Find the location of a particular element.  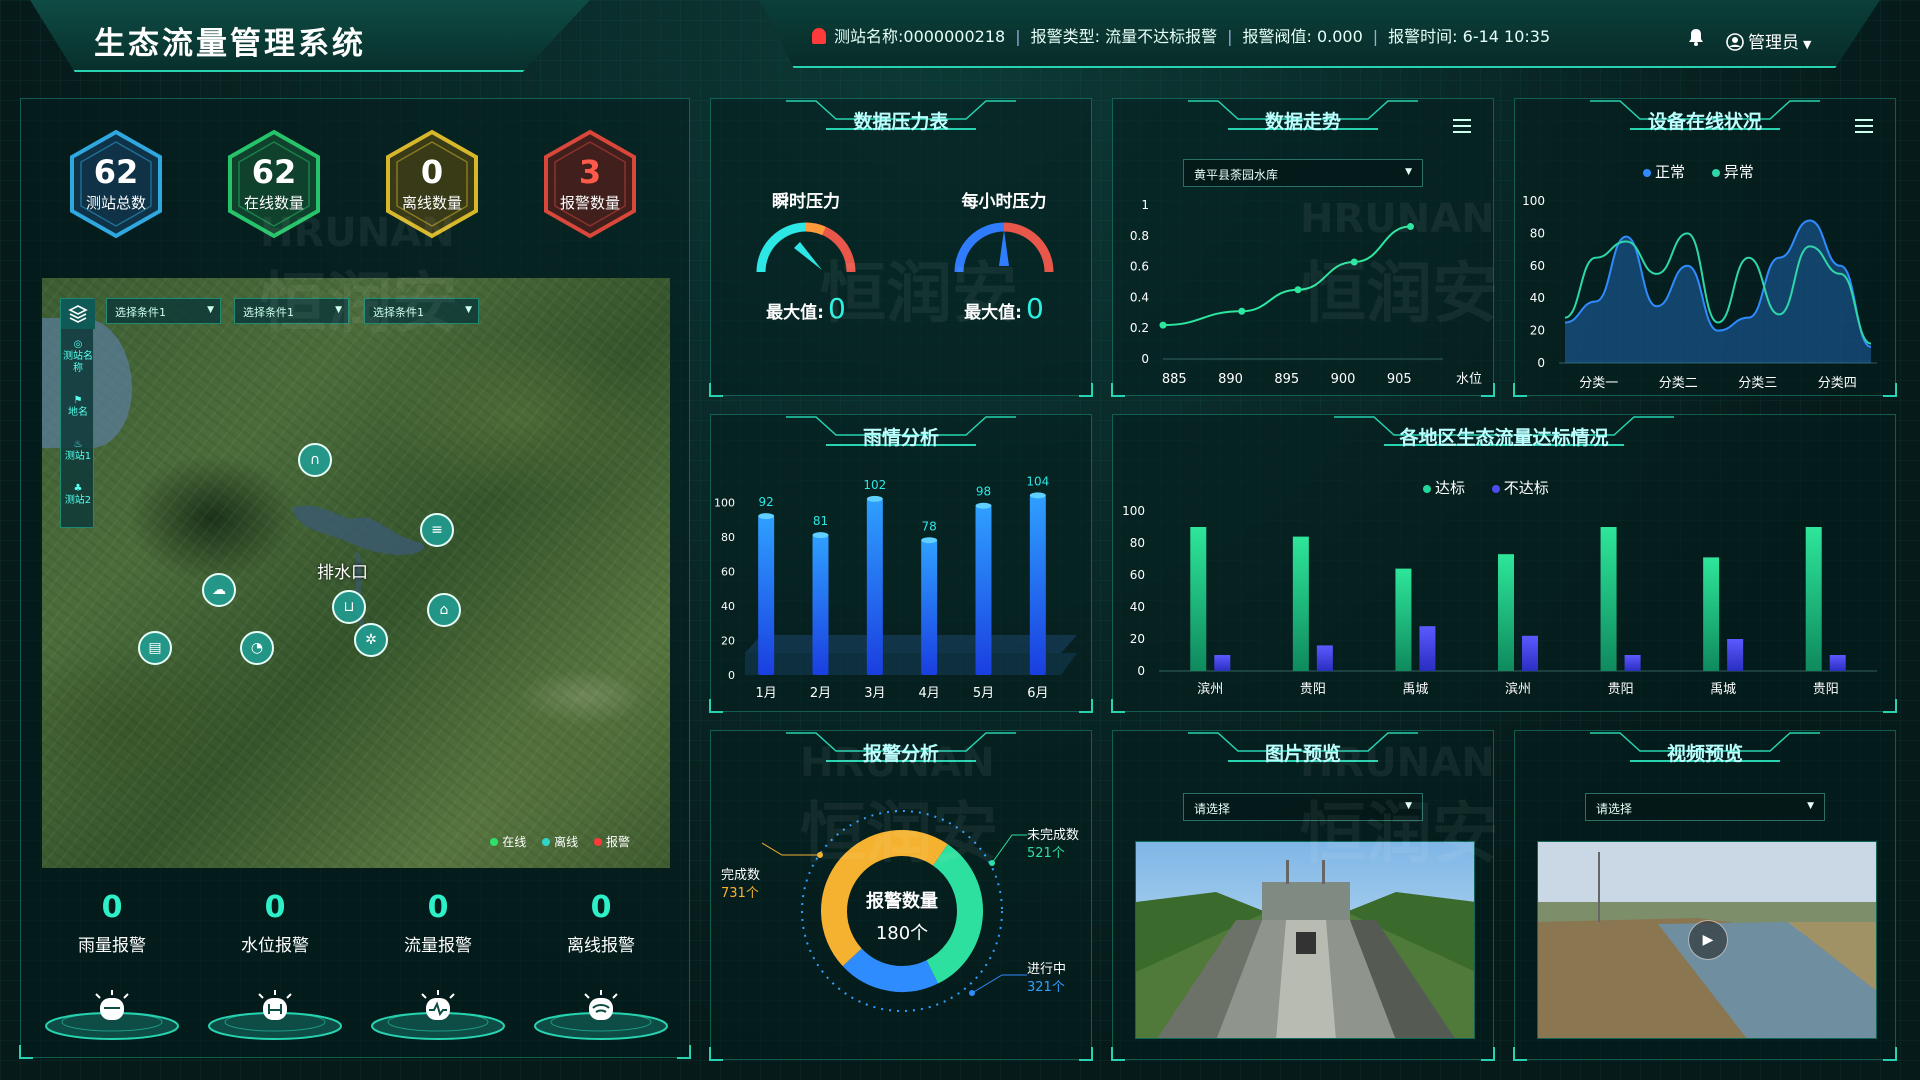

video-preview-panel: 视频预览 请选择 ▼ ▶ is located at coordinates (1705, 895).